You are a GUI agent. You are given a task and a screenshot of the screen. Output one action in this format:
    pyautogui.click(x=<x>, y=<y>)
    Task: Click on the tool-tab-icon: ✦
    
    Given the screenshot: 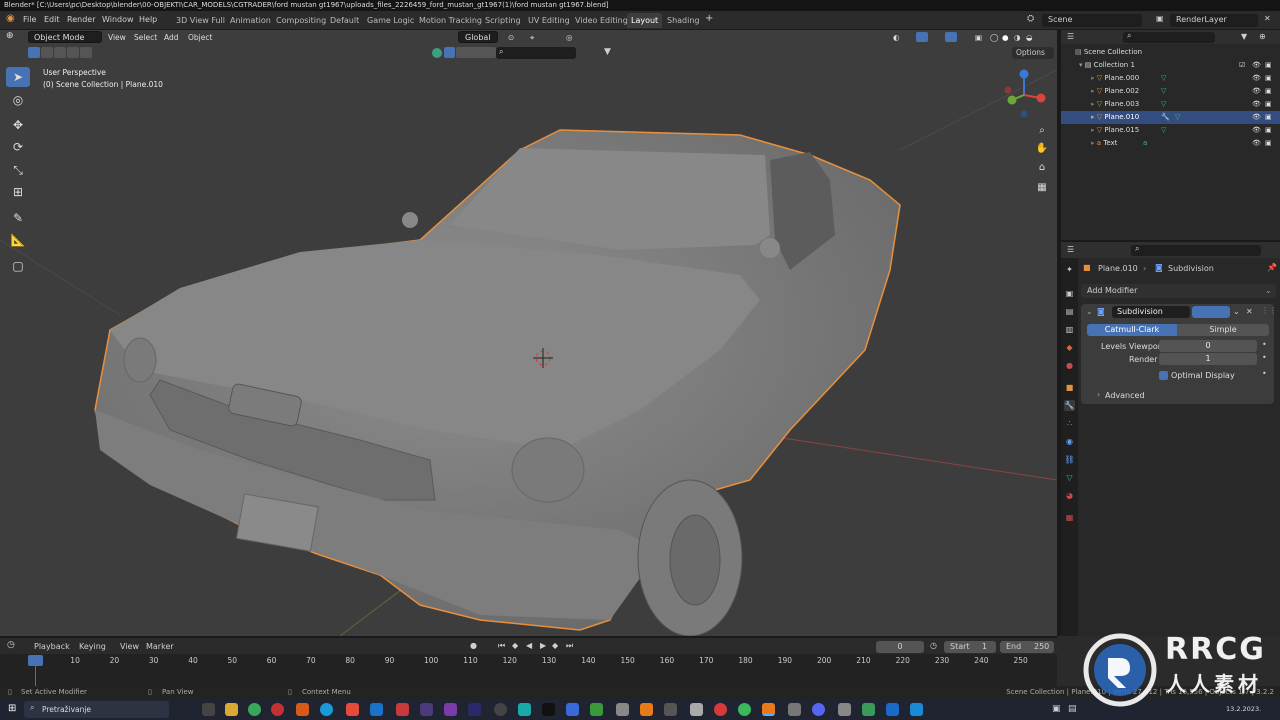 What is the action you would take?
    pyautogui.click(x=1069, y=269)
    